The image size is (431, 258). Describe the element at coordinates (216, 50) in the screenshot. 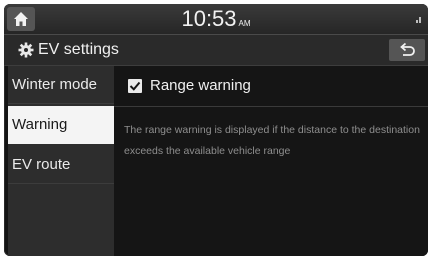

I see `title-bar: EV settings` at that location.